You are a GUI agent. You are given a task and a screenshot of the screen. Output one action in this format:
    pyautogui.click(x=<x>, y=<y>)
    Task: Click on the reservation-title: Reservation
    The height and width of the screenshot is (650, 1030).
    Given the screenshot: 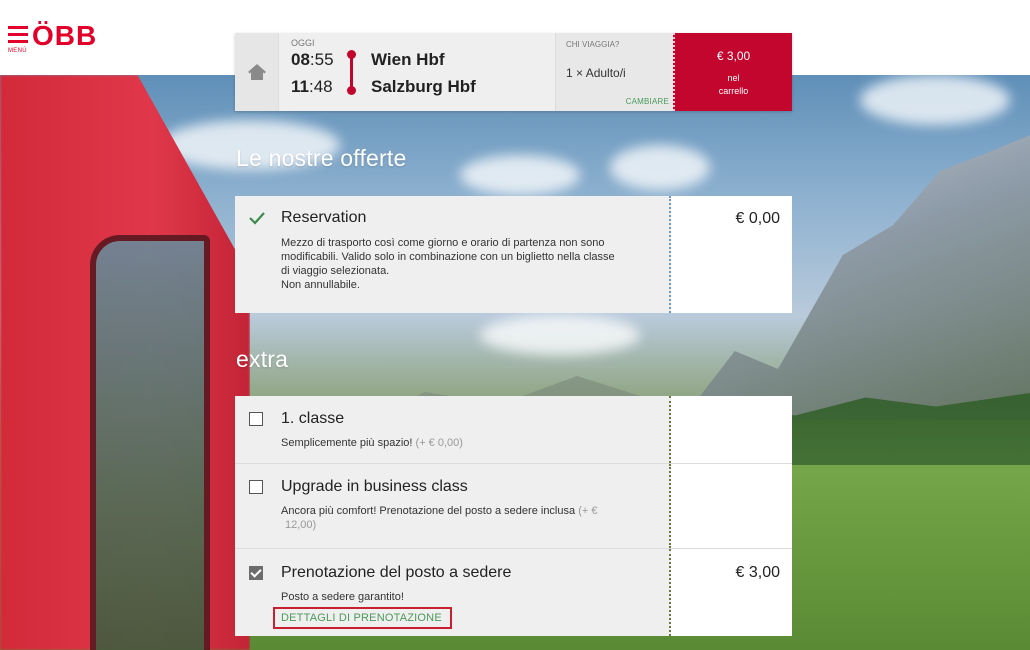 What is the action you would take?
    pyautogui.click(x=324, y=217)
    